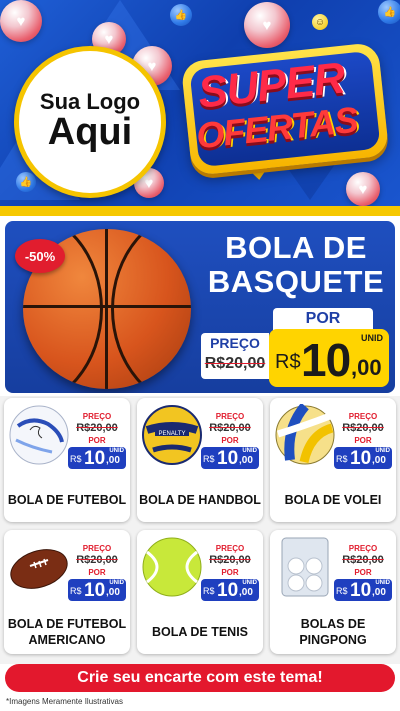  I want to click on logo-placeholder: Sua Logo Aqui, so click(90, 122).